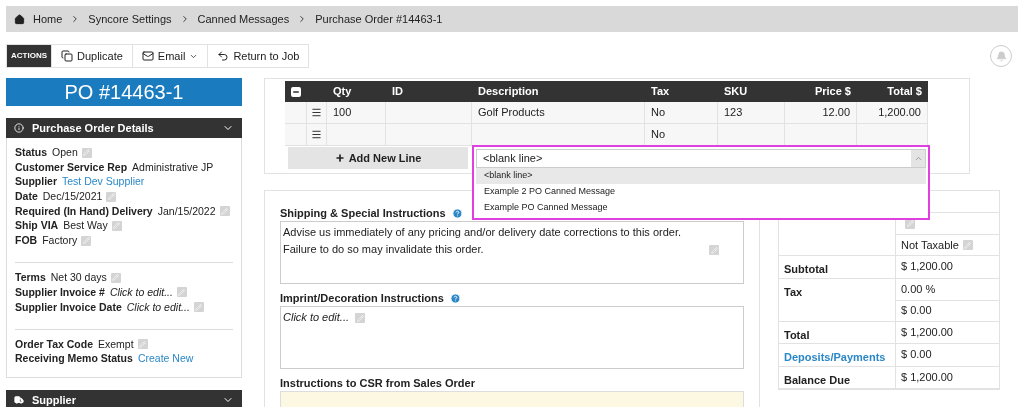  I want to click on section-title: Shipping & Special Instructions, so click(363, 213).